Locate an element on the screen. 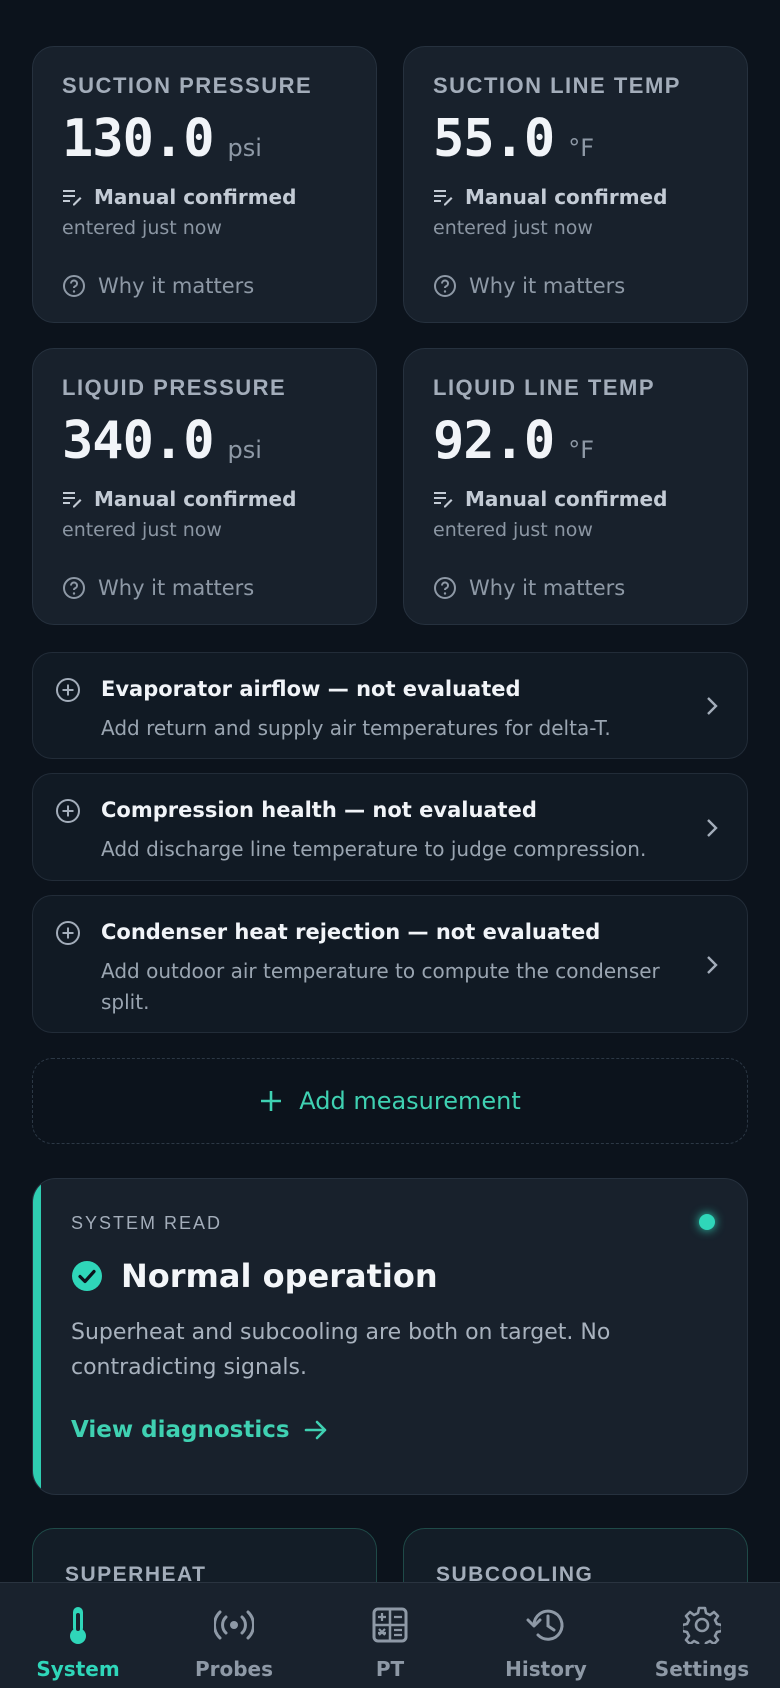 This screenshot has width=780, height=1688. check-circle-icon is located at coordinates (87, 1276).